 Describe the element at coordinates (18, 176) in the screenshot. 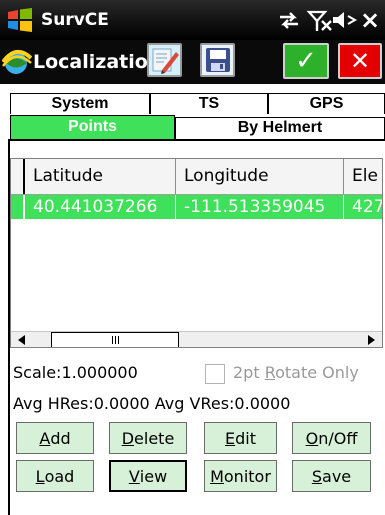

I see `row-indicator-header` at that location.